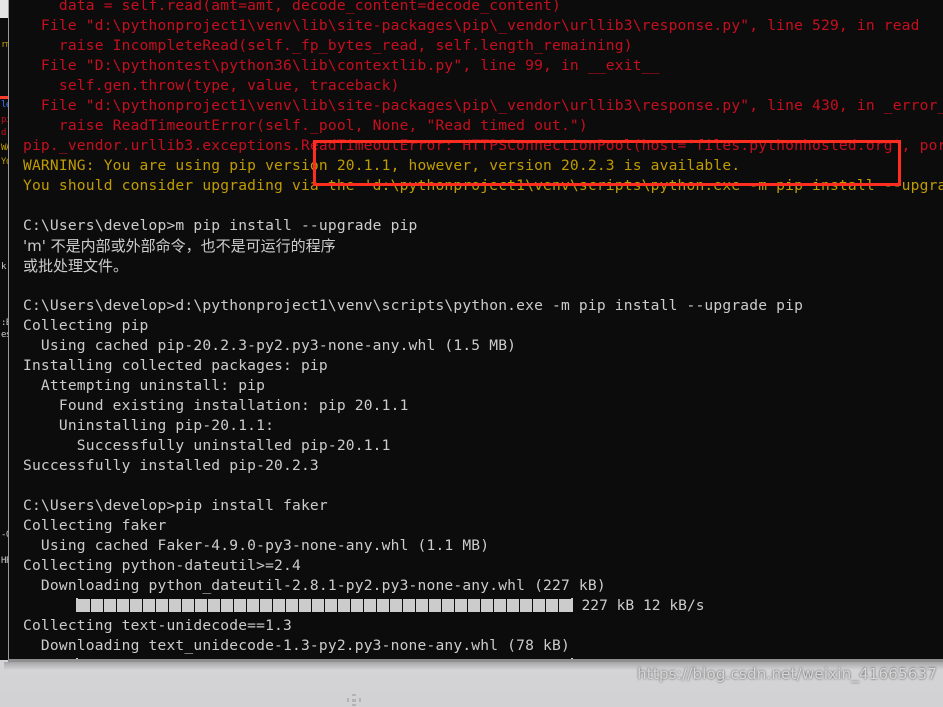 This screenshot has width=943, height=707. I want to click on terminal-line: Successfully uninstalled pip-20.1.1, so click(207, 445).